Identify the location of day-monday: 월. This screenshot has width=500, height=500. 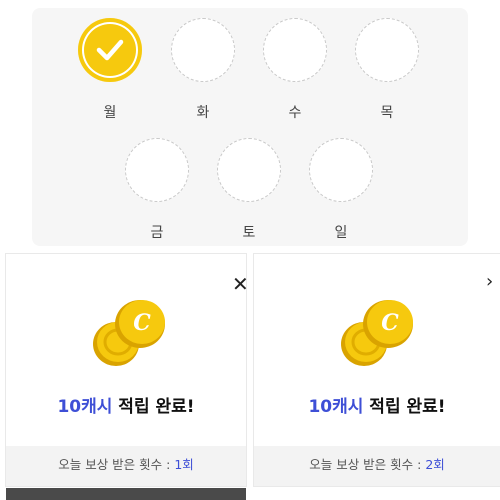
(112, 73).